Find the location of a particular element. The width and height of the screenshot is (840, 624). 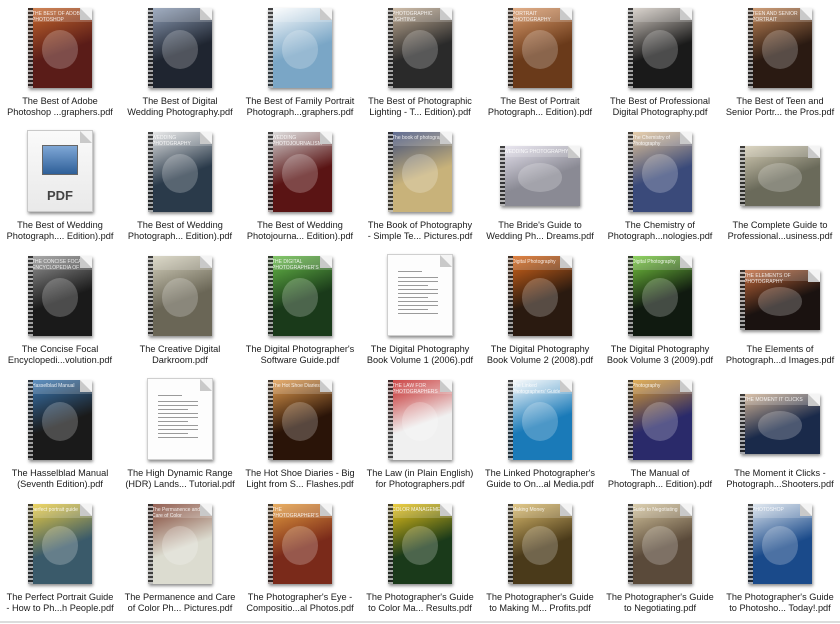

book-cover-thumbnail: COLOR MANAGEMENT is located at coordinates (420, 544).